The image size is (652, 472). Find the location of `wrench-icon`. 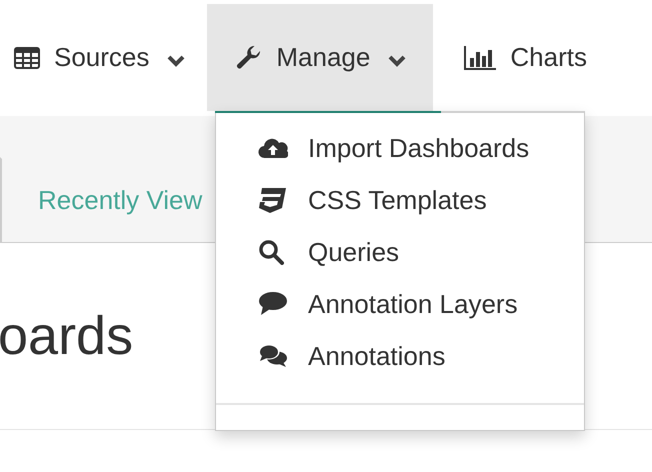

wrench-icon is located at coordinates (249, 57).